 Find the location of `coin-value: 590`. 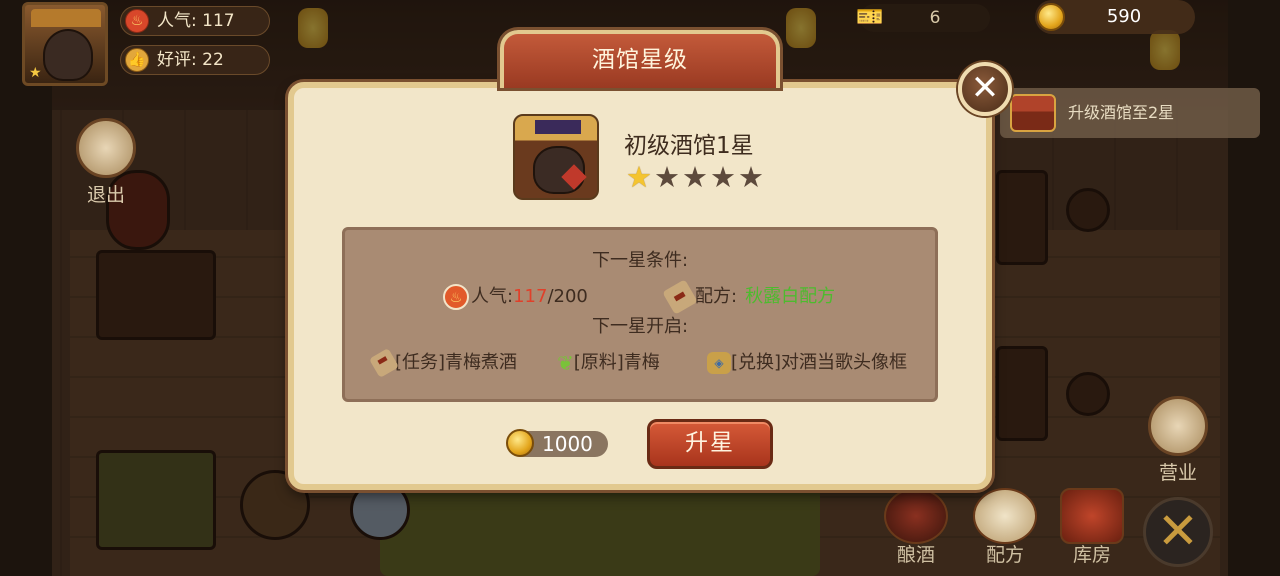

coin-value: 590 is located at coordinates (1124, 16).